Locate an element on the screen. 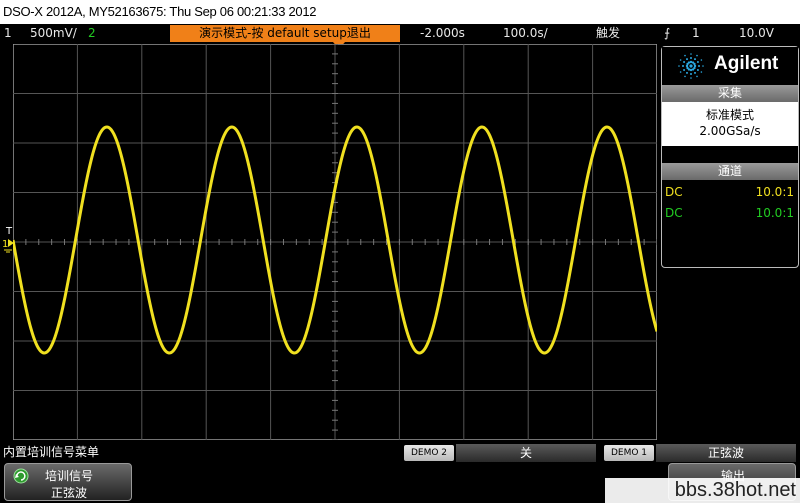 This screenshot has width=800, height=503. ch1-coupling: DC is located at coordinates (674, 192).